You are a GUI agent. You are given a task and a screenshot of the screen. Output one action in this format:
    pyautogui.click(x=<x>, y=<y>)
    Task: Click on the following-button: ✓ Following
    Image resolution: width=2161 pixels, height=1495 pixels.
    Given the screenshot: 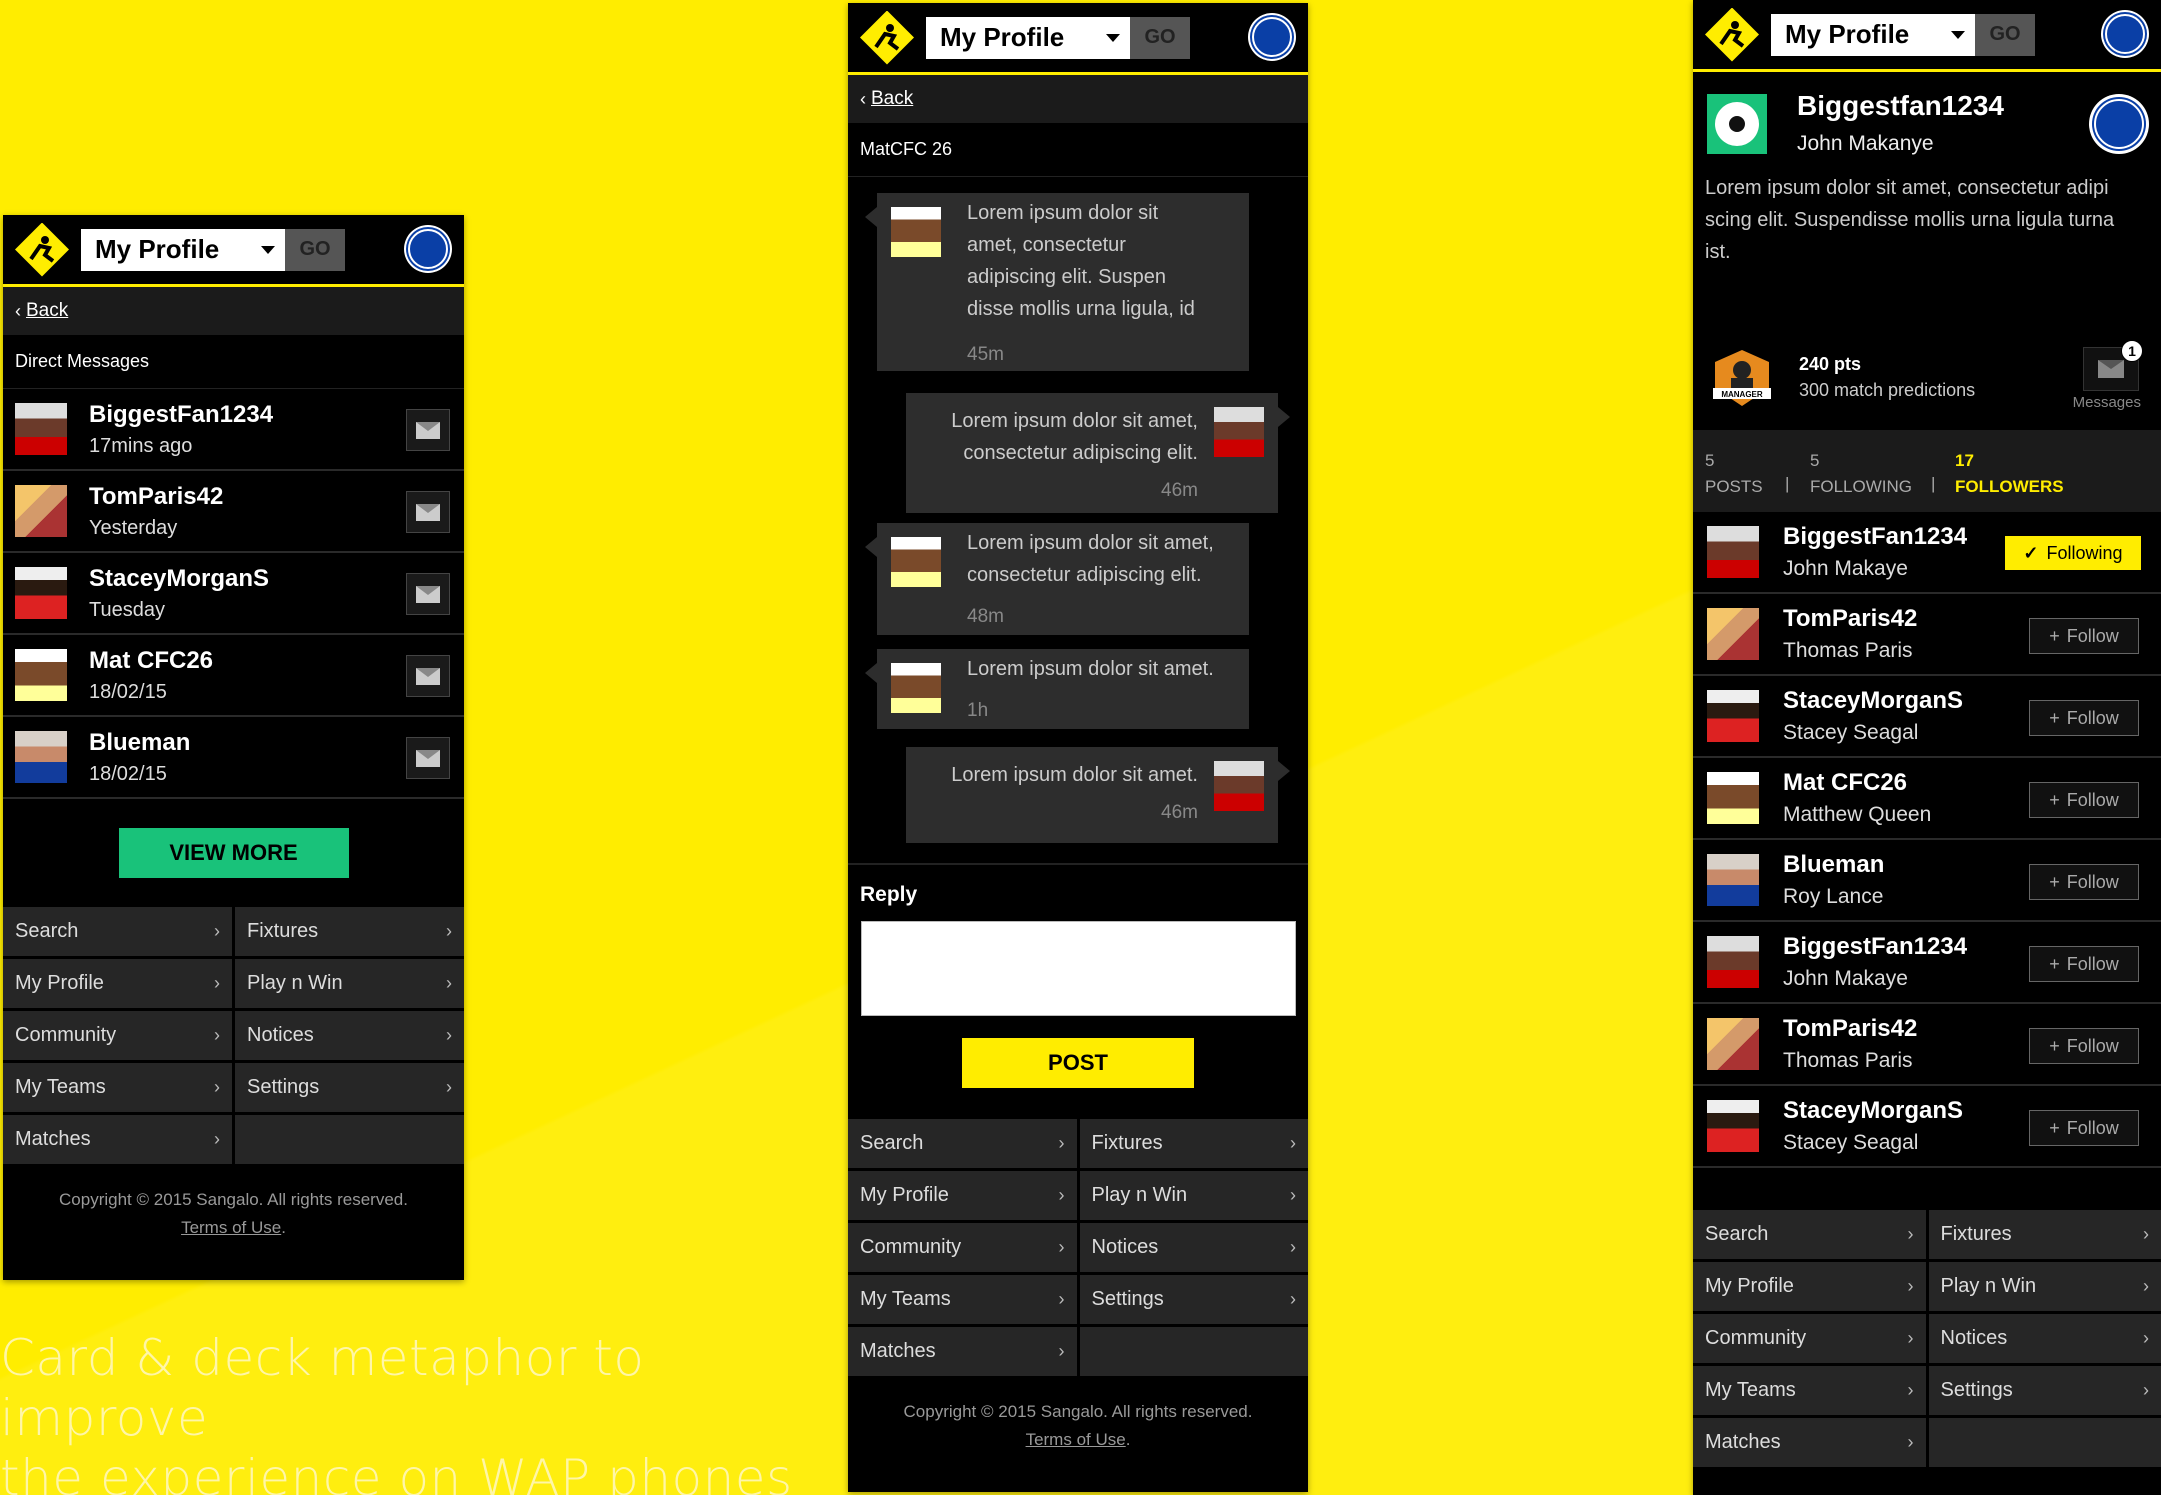 What is the action you would take?
    pyautogui.click(x=2073, y=553)
    